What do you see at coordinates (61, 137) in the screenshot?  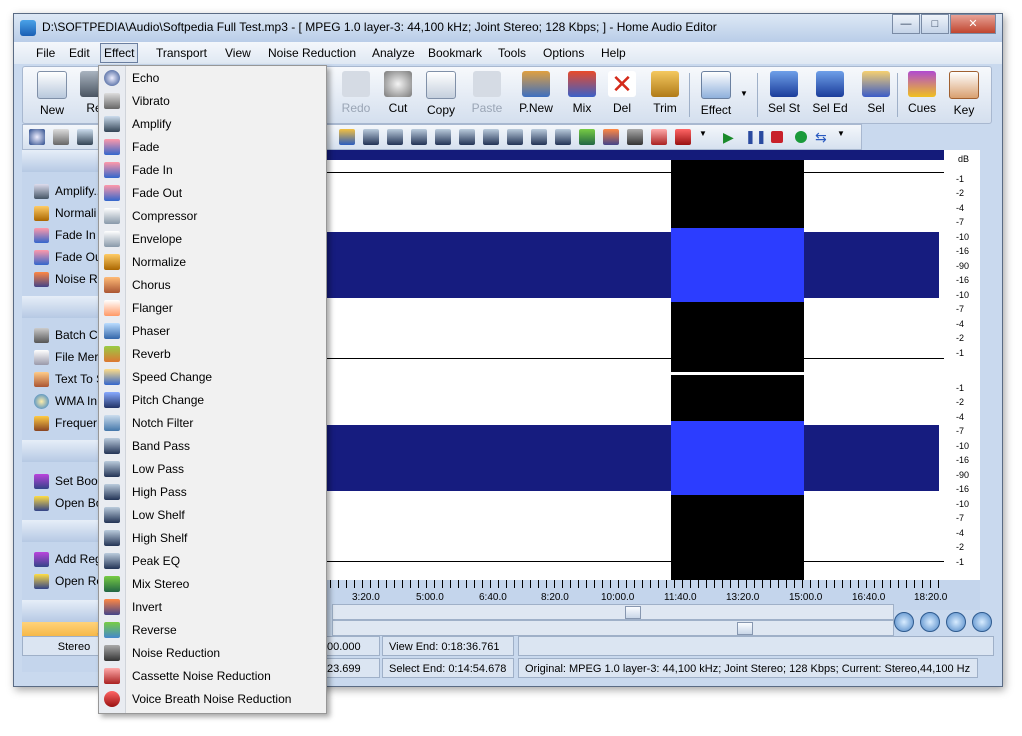 I see `speaker-icon` at bounding box center [61, 137].